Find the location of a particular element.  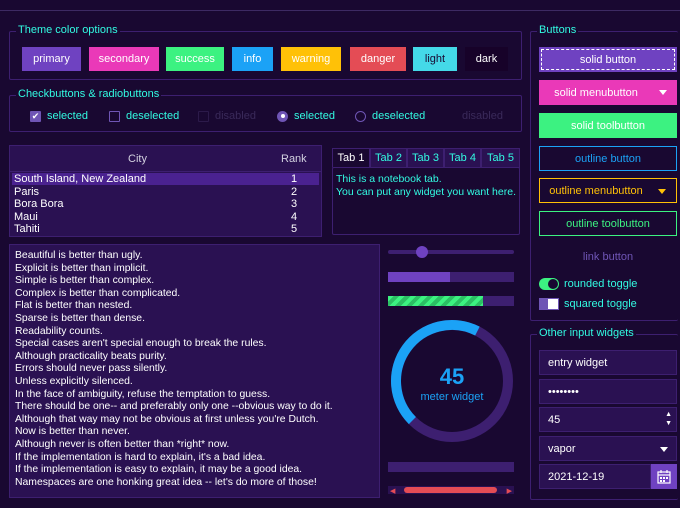

cell-city: Maui is located at coordinates (26, 216).